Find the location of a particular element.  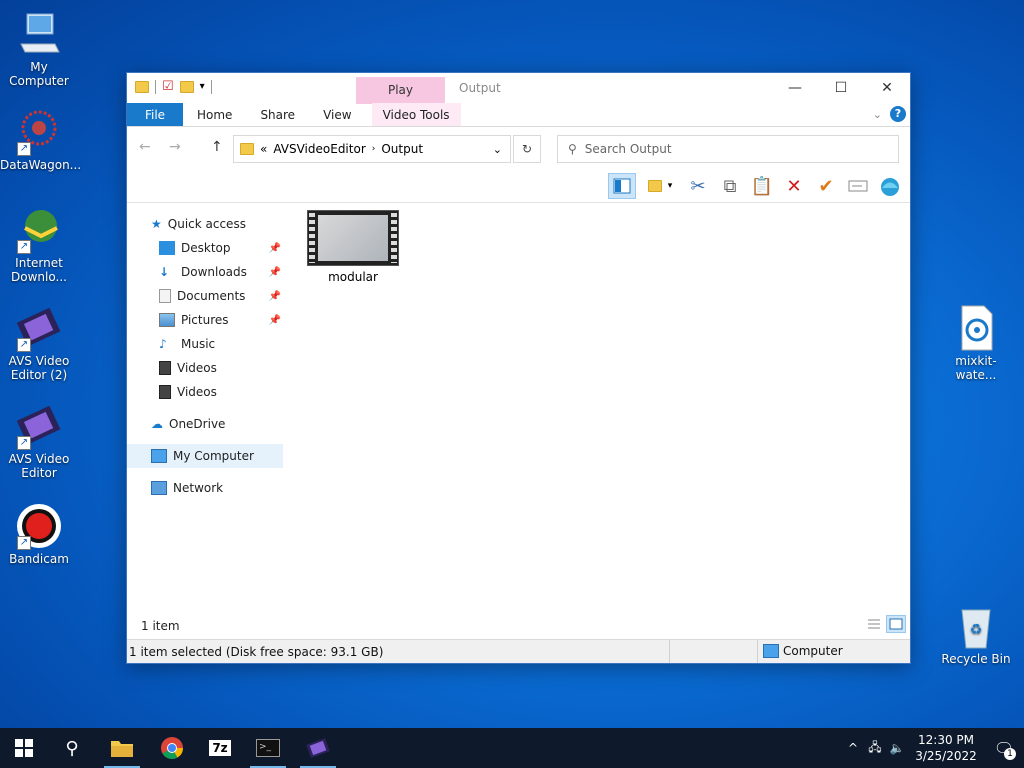

desktop-icon-avs-video-editor-2: ↗ AVS Video Editor (2) is located at coordinates (39, 343).